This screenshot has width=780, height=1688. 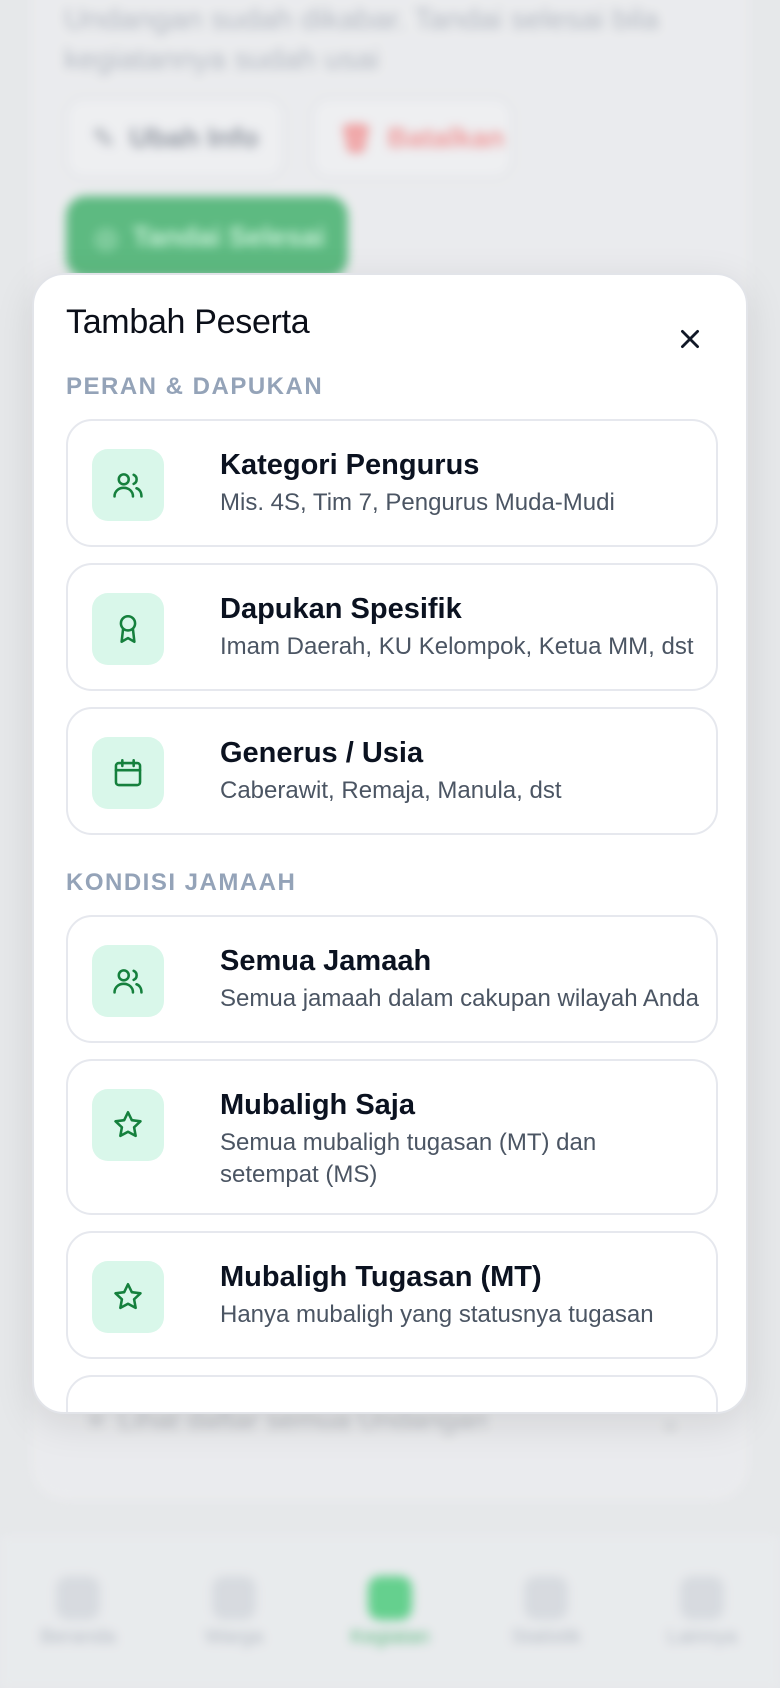 I want to click on option-description: Caberawit, Remaja, Manula, dst, so click(x=391, y=790).